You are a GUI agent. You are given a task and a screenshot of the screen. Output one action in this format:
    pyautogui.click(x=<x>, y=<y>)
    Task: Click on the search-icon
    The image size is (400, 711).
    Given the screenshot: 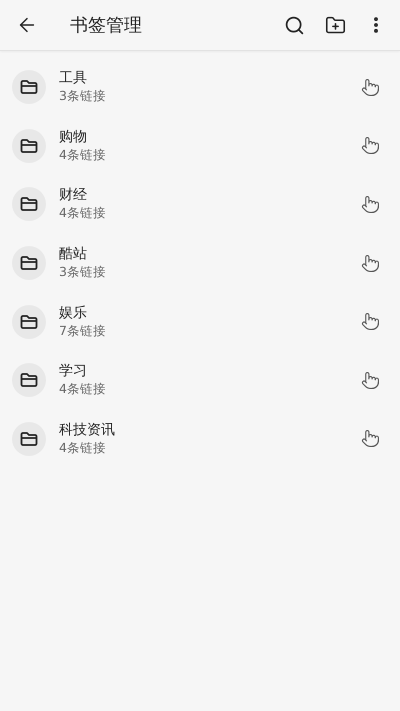 What is the action you would take?
    pyautogui.click(x=294, y=25)
    